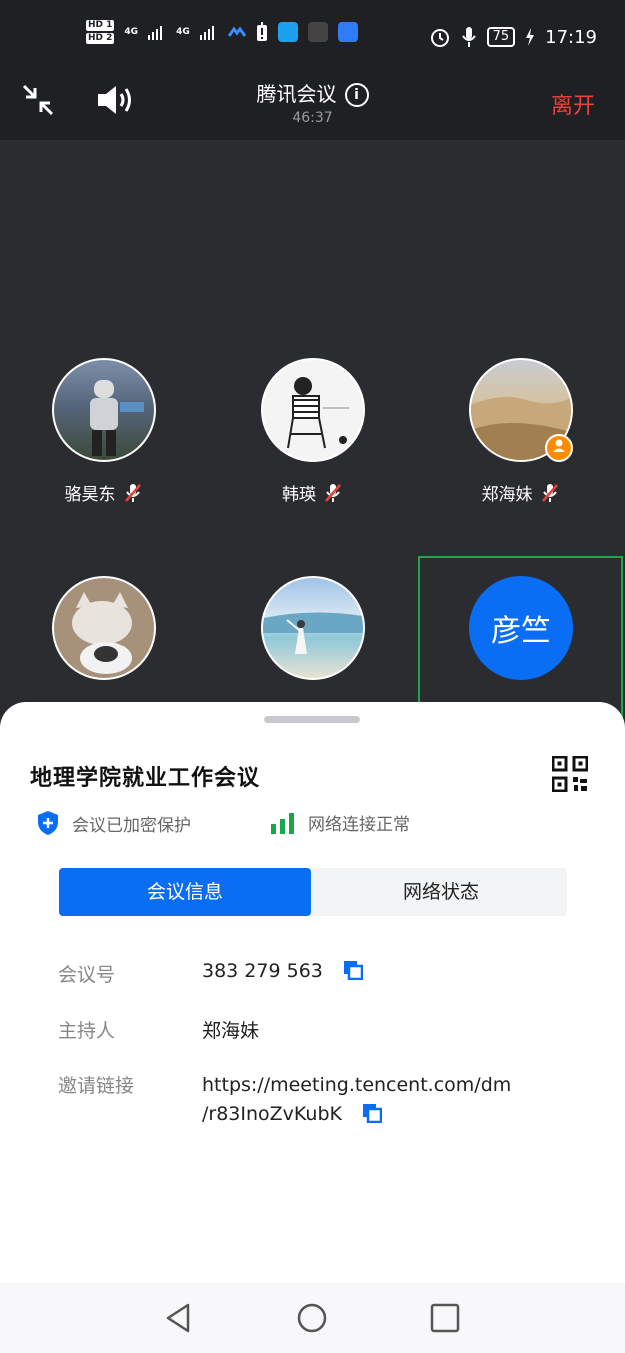 The width and height of the screenshot is (625, 1353). I want to click on participant-name: 郑海妹, so click(507, 495).